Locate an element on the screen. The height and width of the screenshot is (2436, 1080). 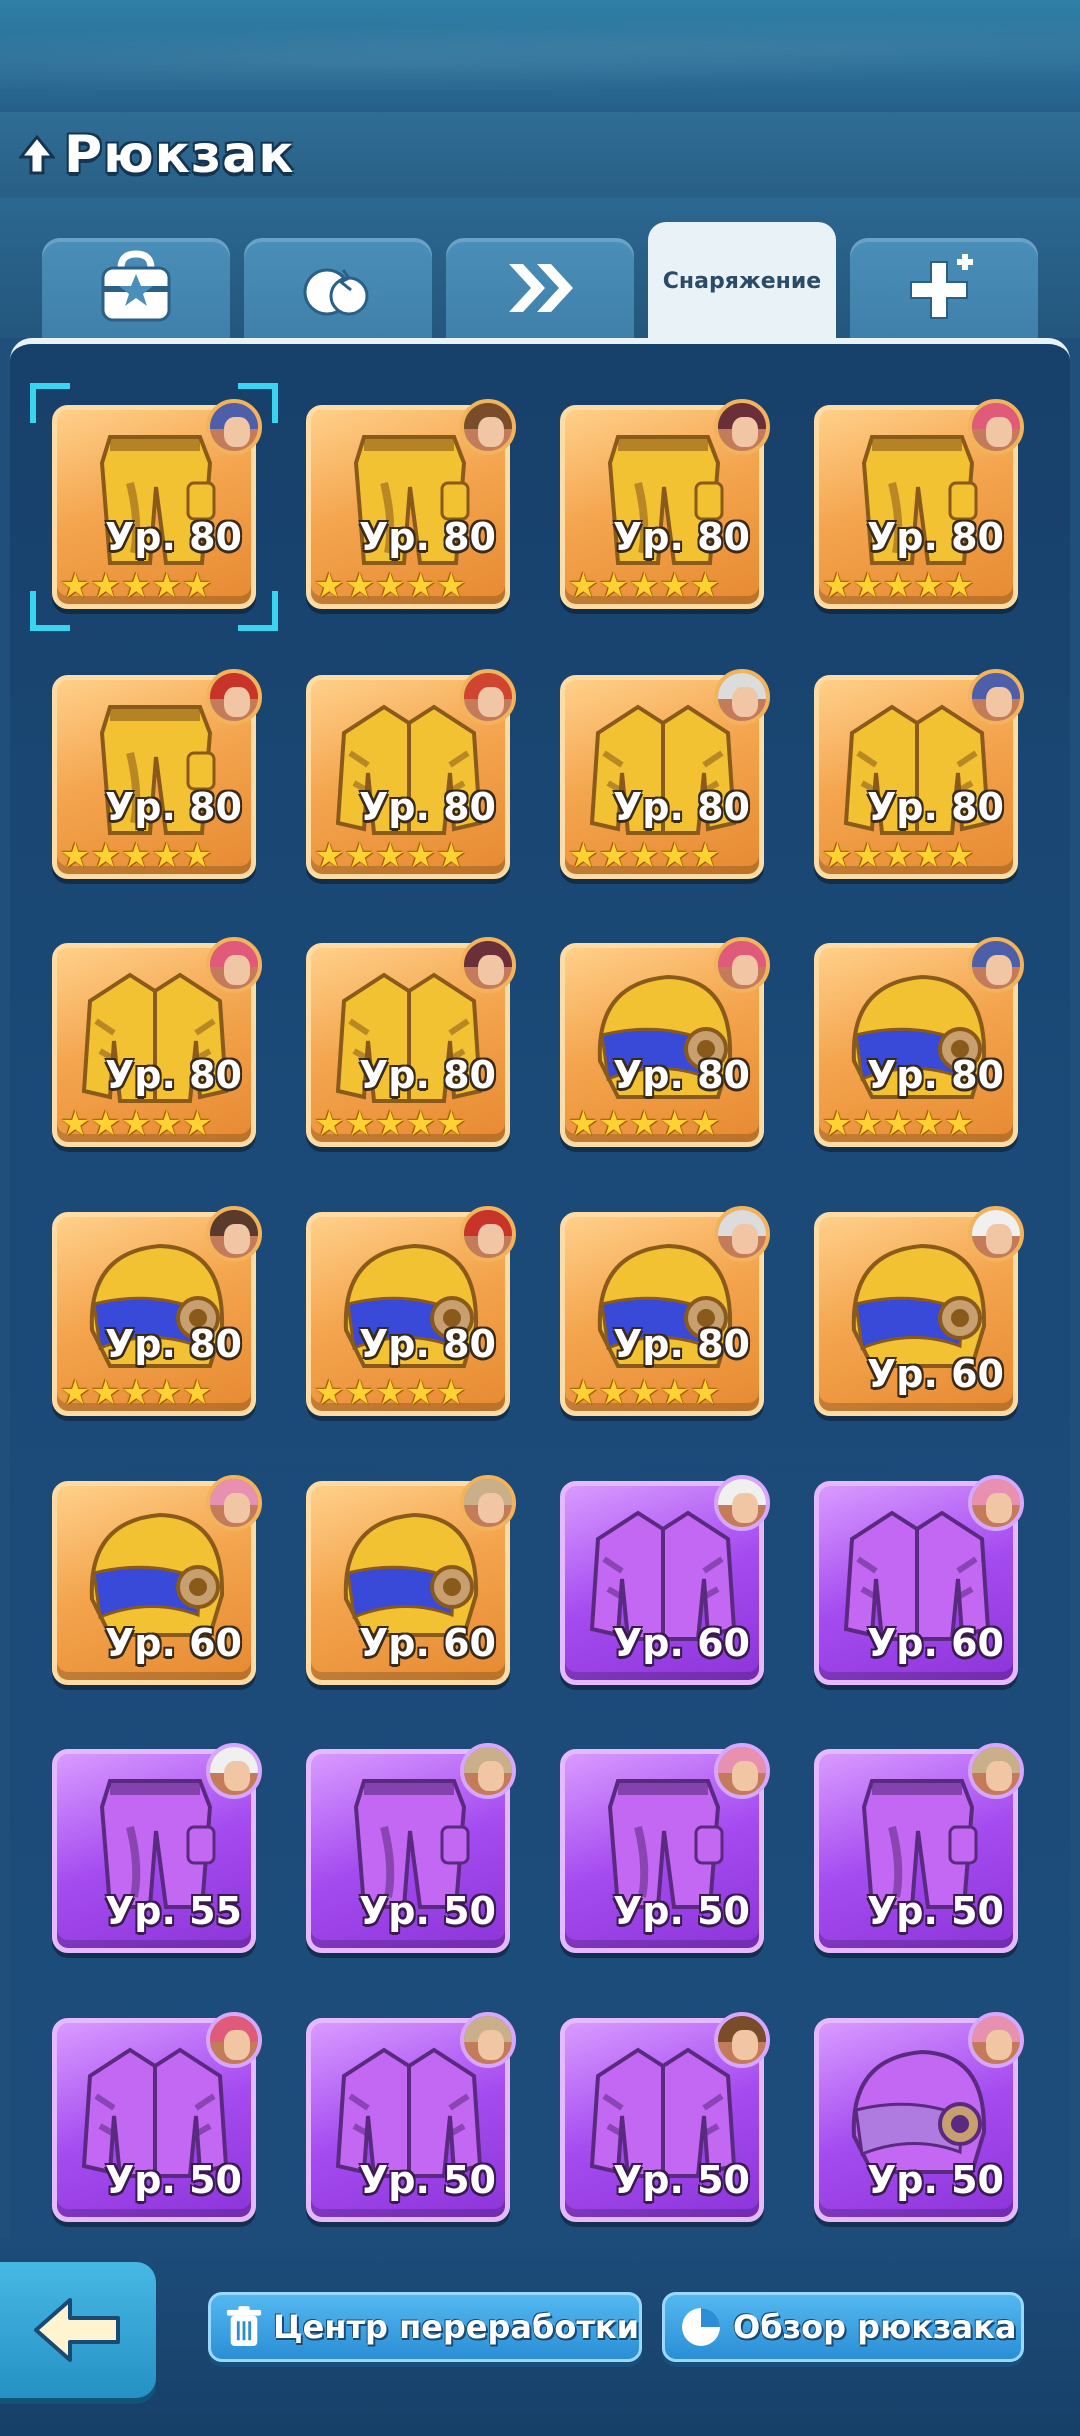
item-level: Ур. 60 is located at coordinates (681, 1643).